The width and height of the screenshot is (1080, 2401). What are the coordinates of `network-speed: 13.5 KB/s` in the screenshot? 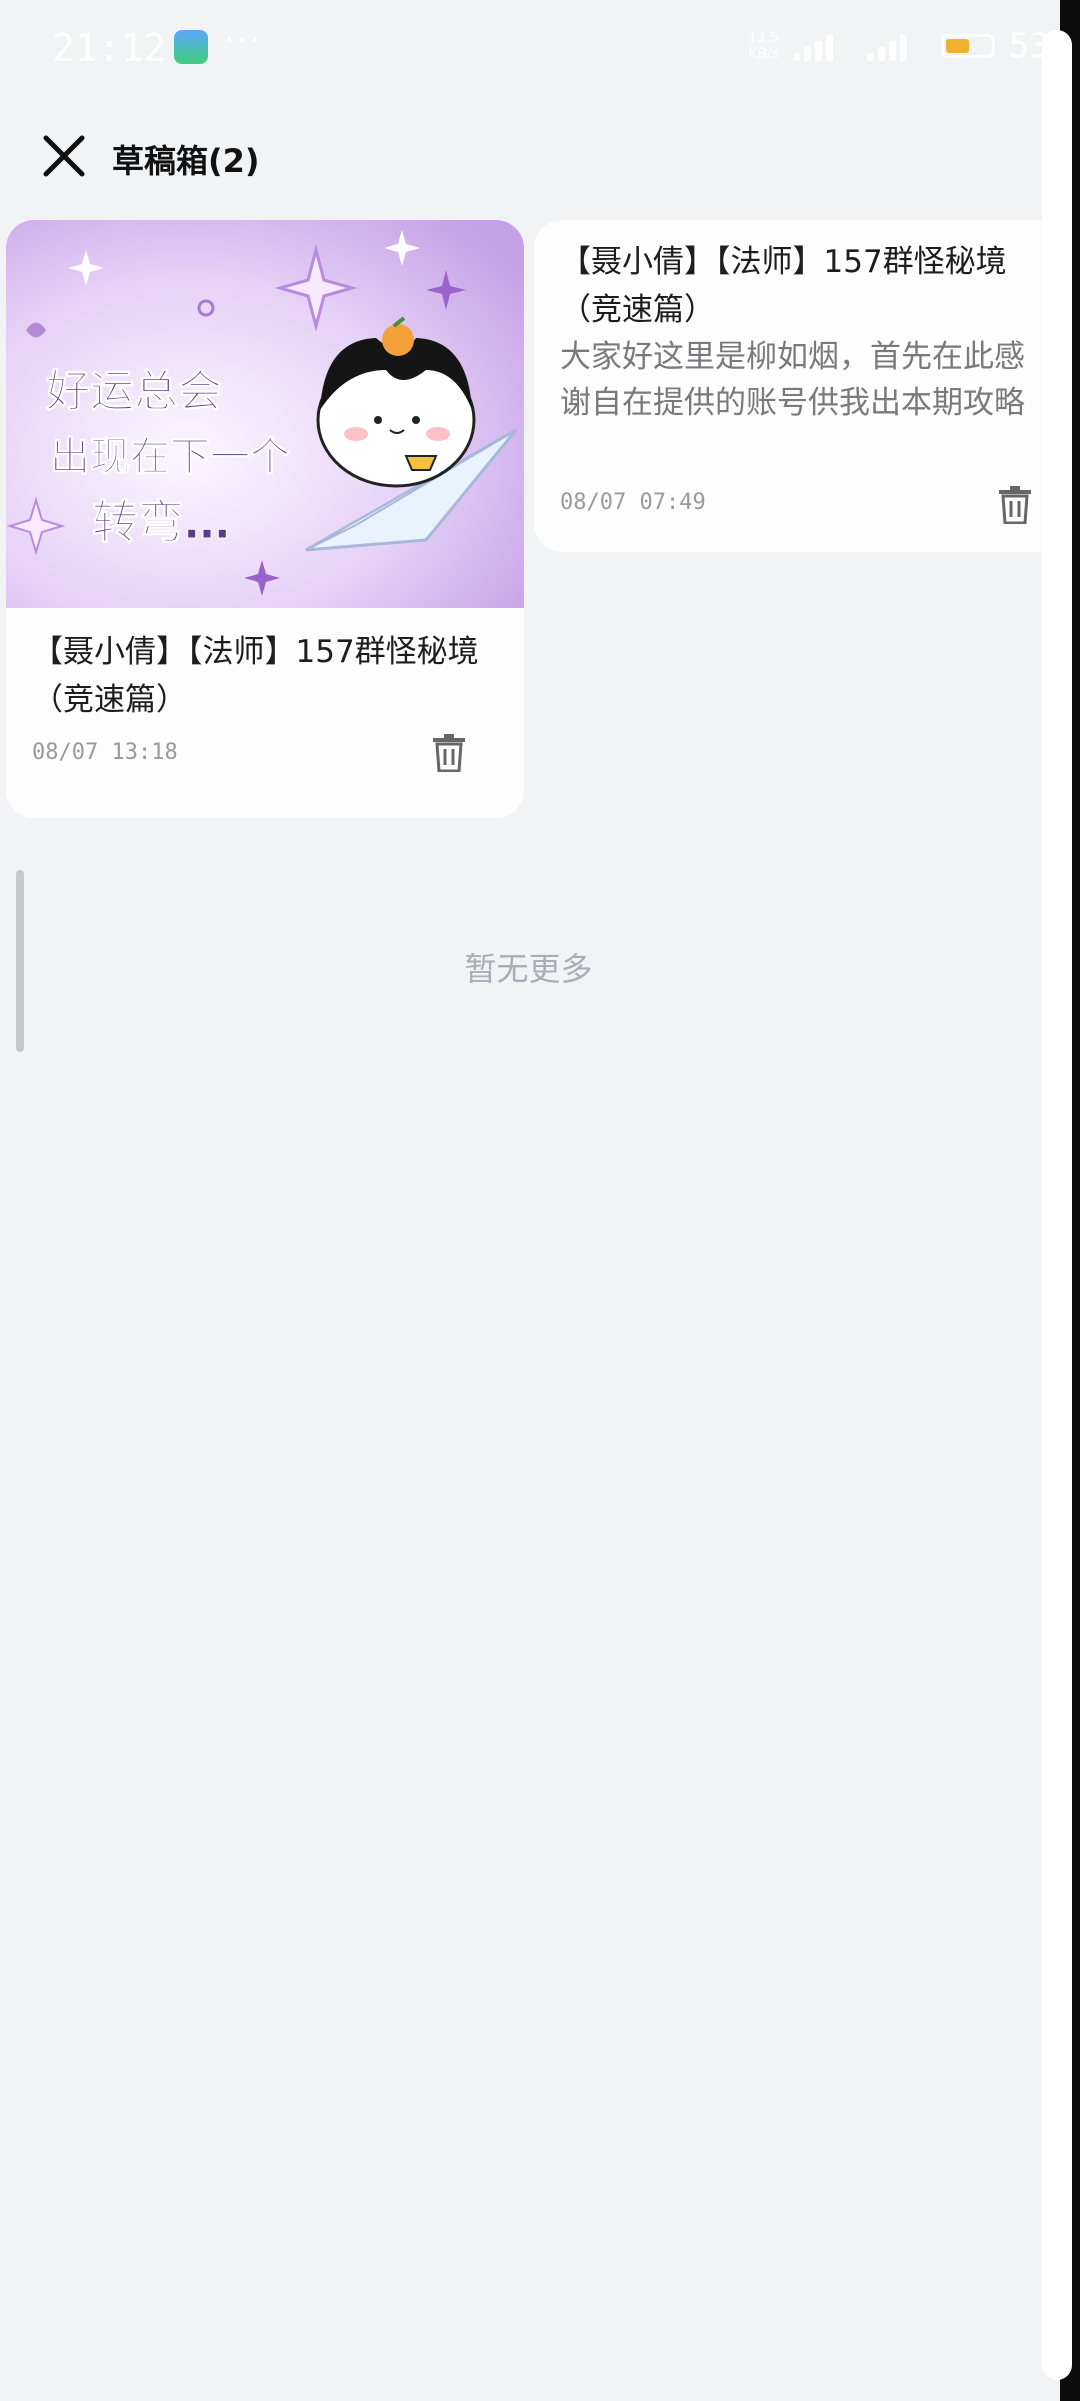 It's located at (763, 46).